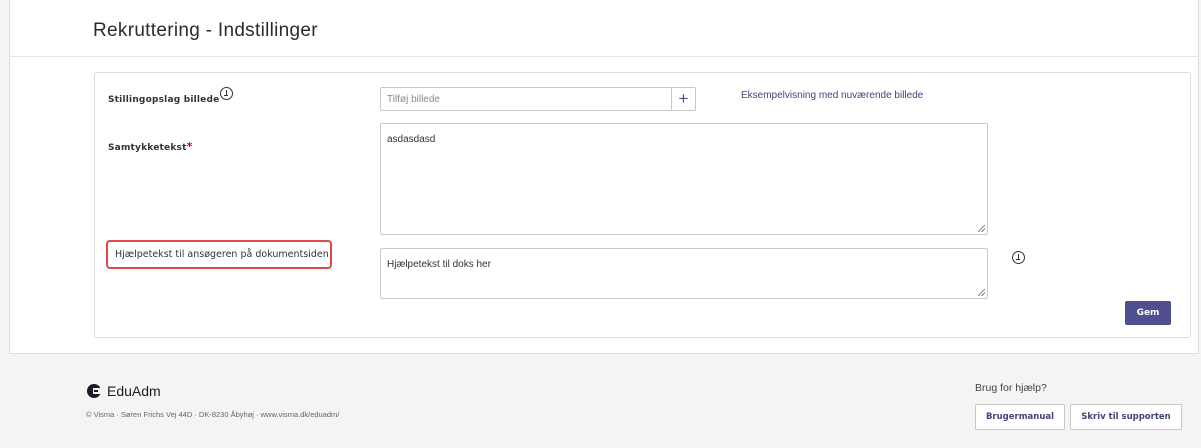  What do you see at coordinates (94, 391) in the screenshot?
I see `eduadm-logo-icon` at bounding box center [94, 391].